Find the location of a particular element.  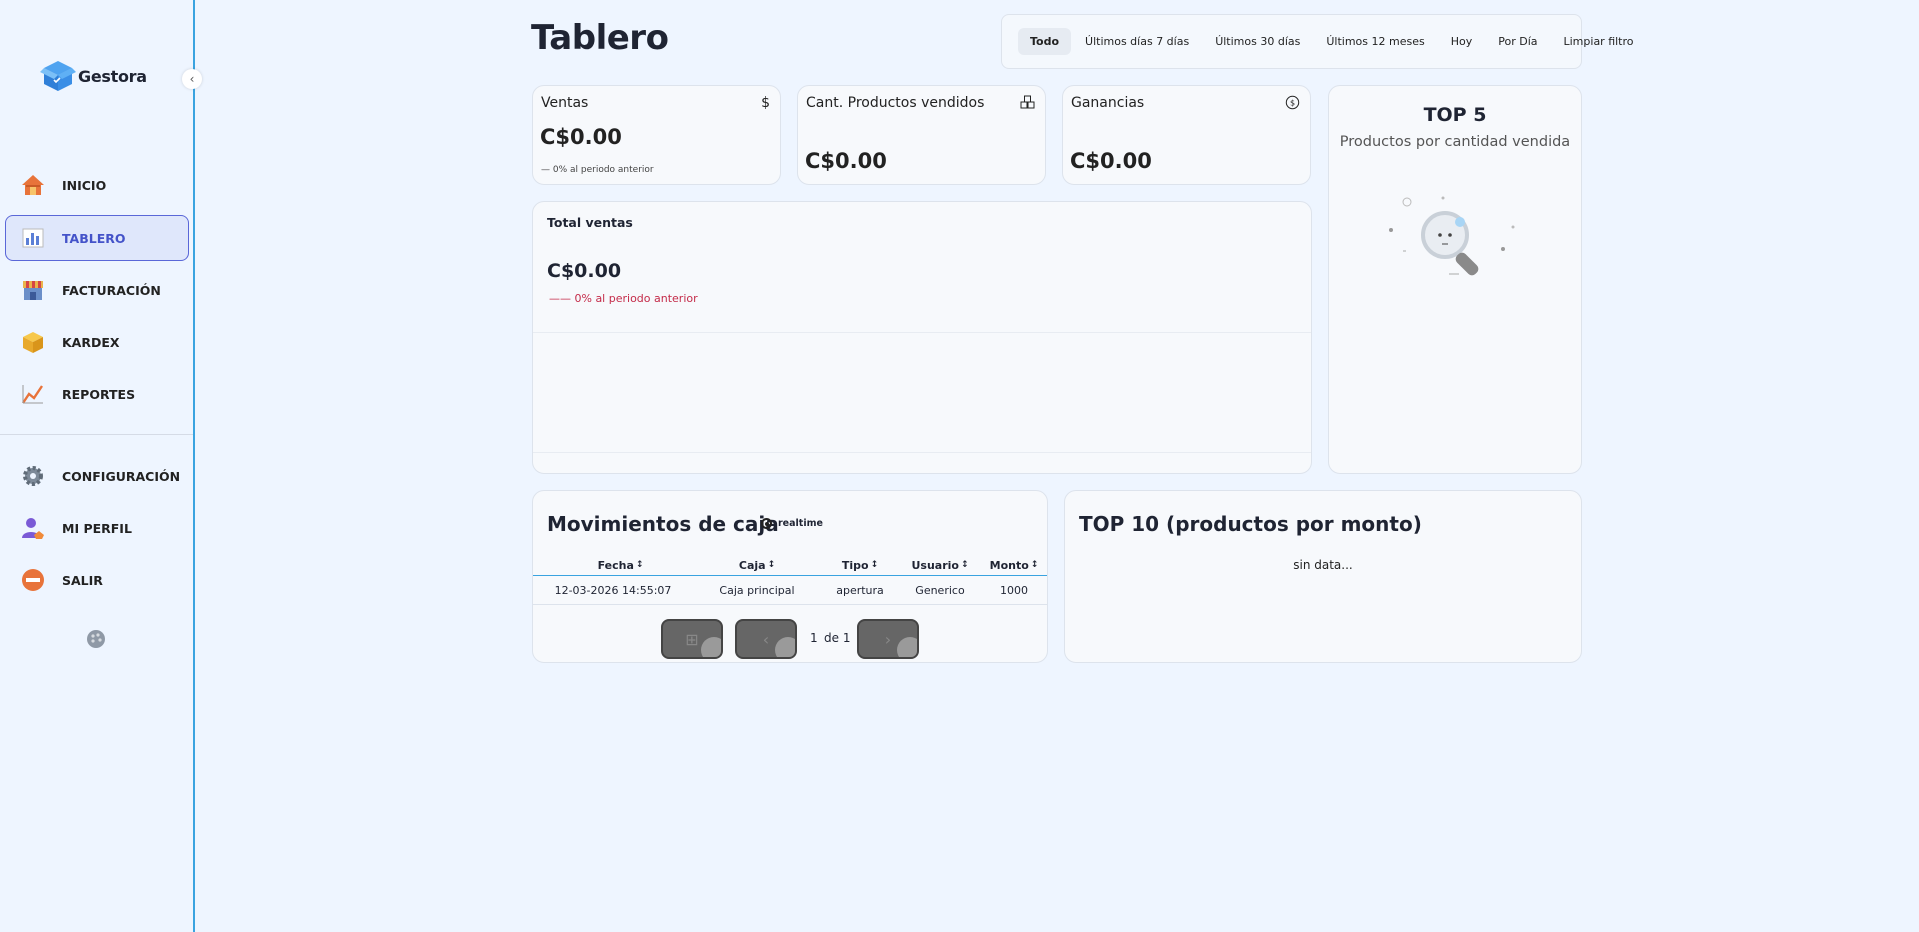

filter-last-7-days: Últimos días 7 días is located at coordinates (1137, 41).